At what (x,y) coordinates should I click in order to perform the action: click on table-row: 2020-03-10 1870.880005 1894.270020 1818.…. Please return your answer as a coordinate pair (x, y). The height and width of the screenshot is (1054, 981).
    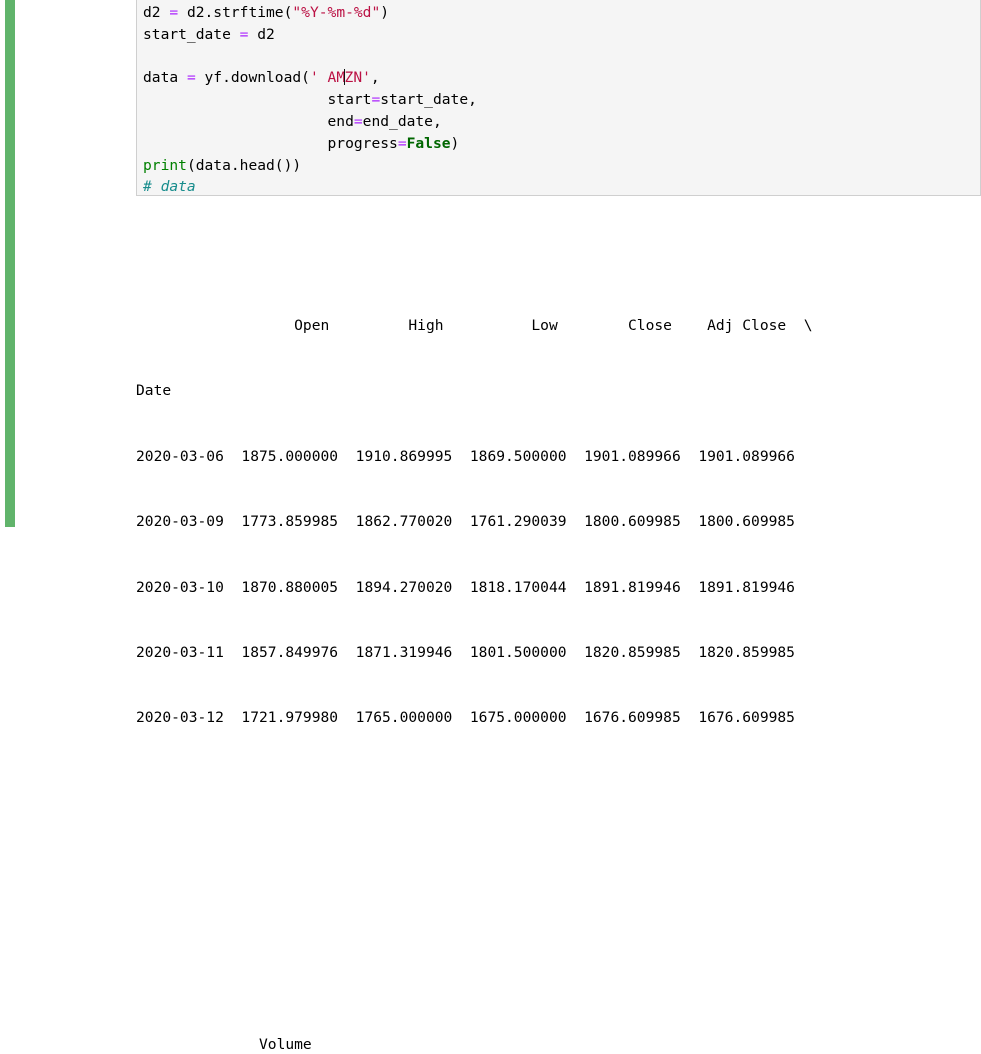
    Looking at the image, I should click on (465, 587).